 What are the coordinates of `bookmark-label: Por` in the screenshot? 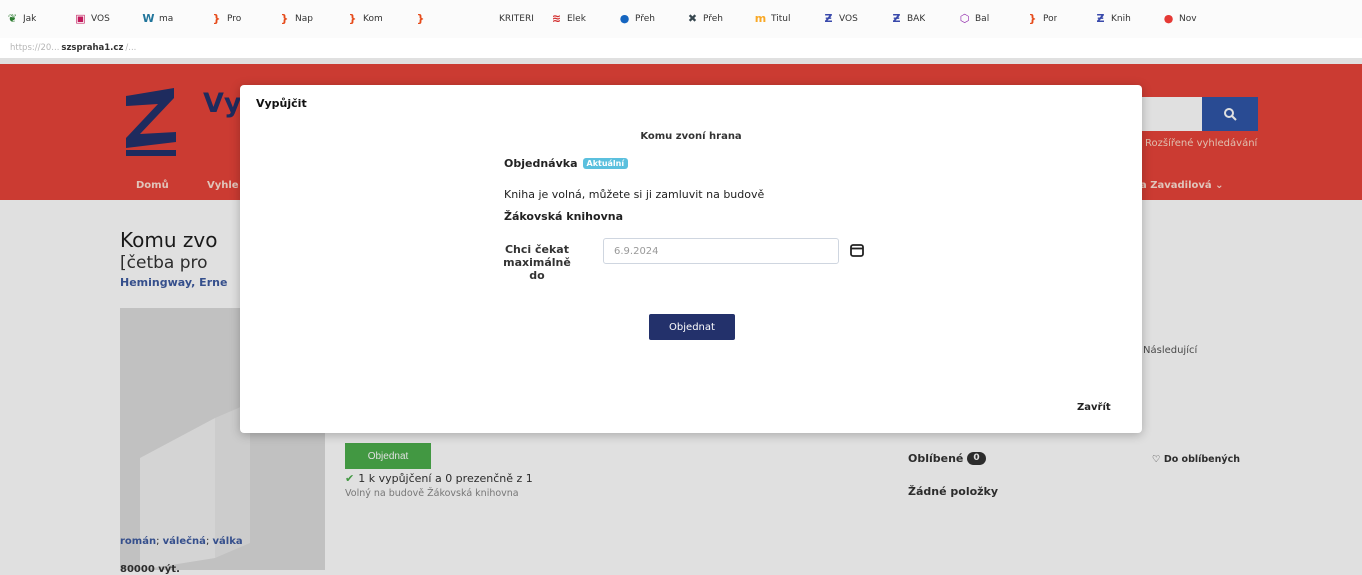 It's located at (1050, 19).